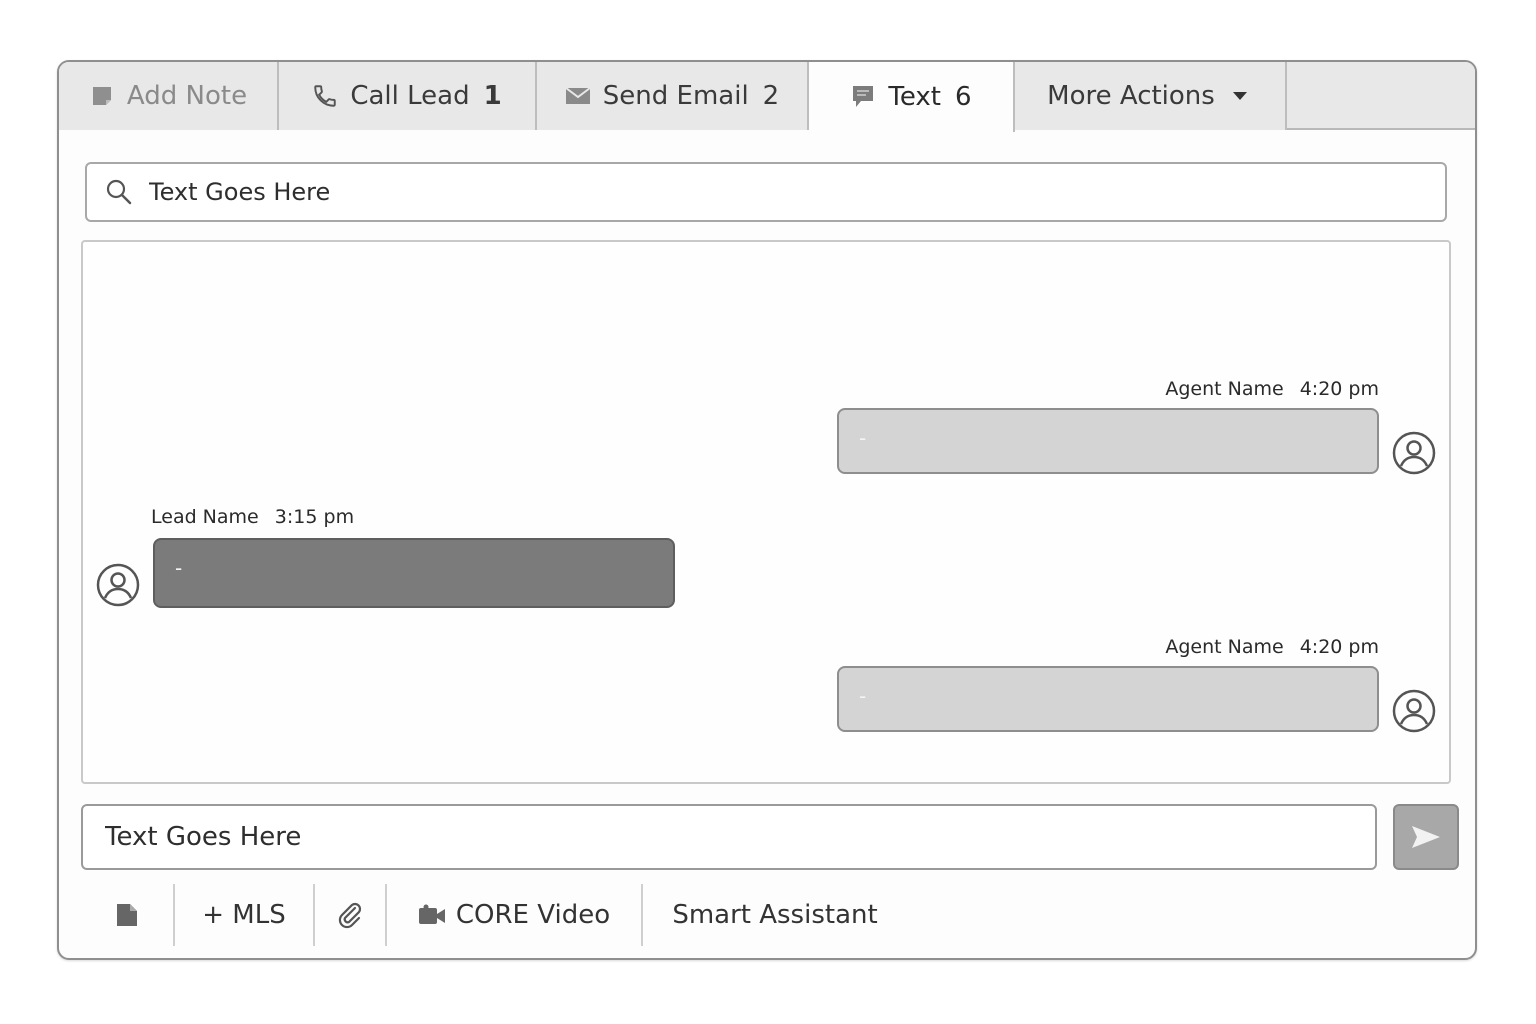 The image size is (1536, 1024). I want to click on tab-count-badge: 2, so click(771, 96).